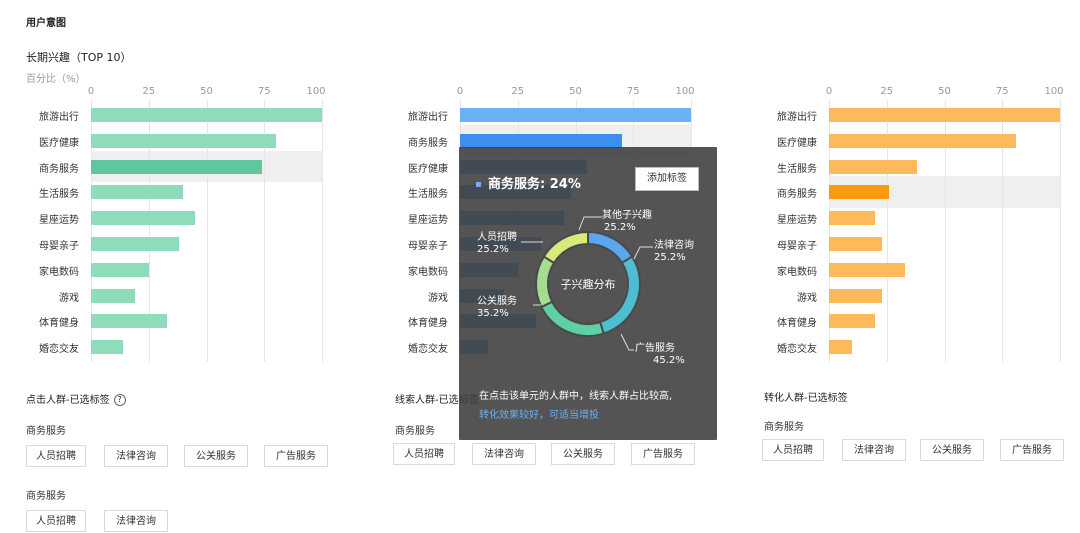  Describe the element at coordinates (670, 257) in the screenshot. I see `donut-label-legal-pct: 25.2%` at that location.